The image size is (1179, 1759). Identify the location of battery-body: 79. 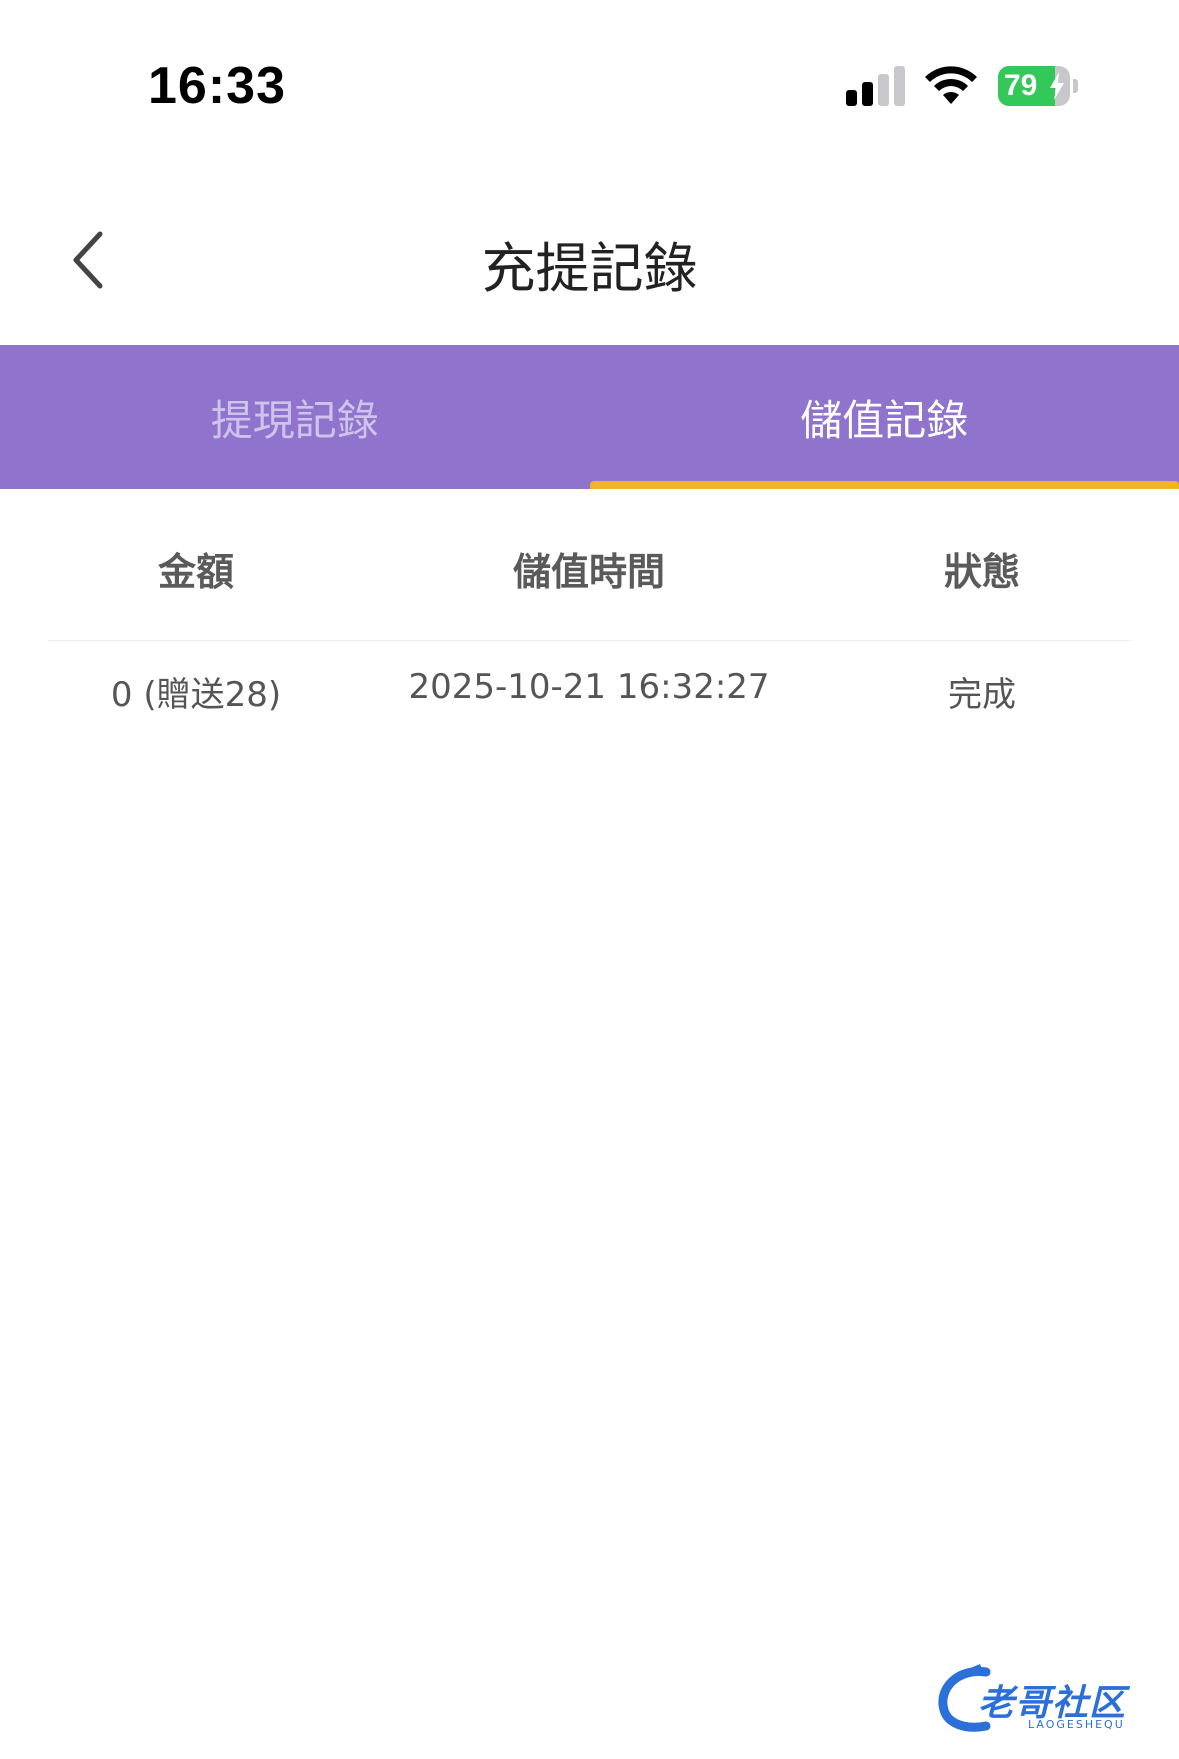
(1034, 86).